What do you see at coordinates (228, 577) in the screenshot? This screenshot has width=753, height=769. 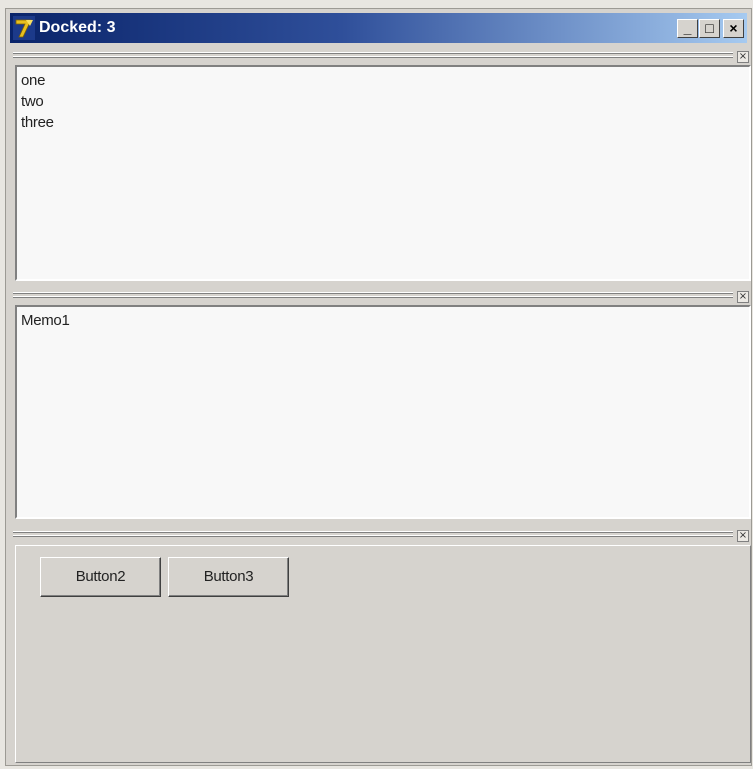 I see `button3: Button3` at bounding box center [228, 577].